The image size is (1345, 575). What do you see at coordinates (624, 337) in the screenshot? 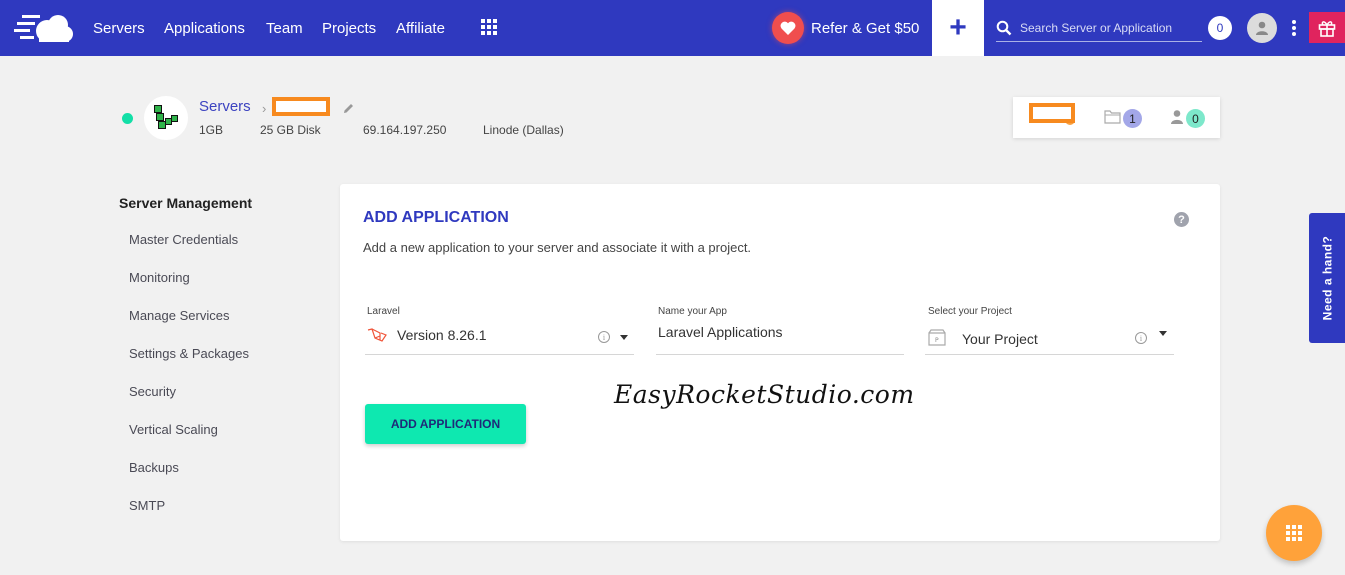
I see `application-dropdown-caret-icon` at bounding box center [624, 337].